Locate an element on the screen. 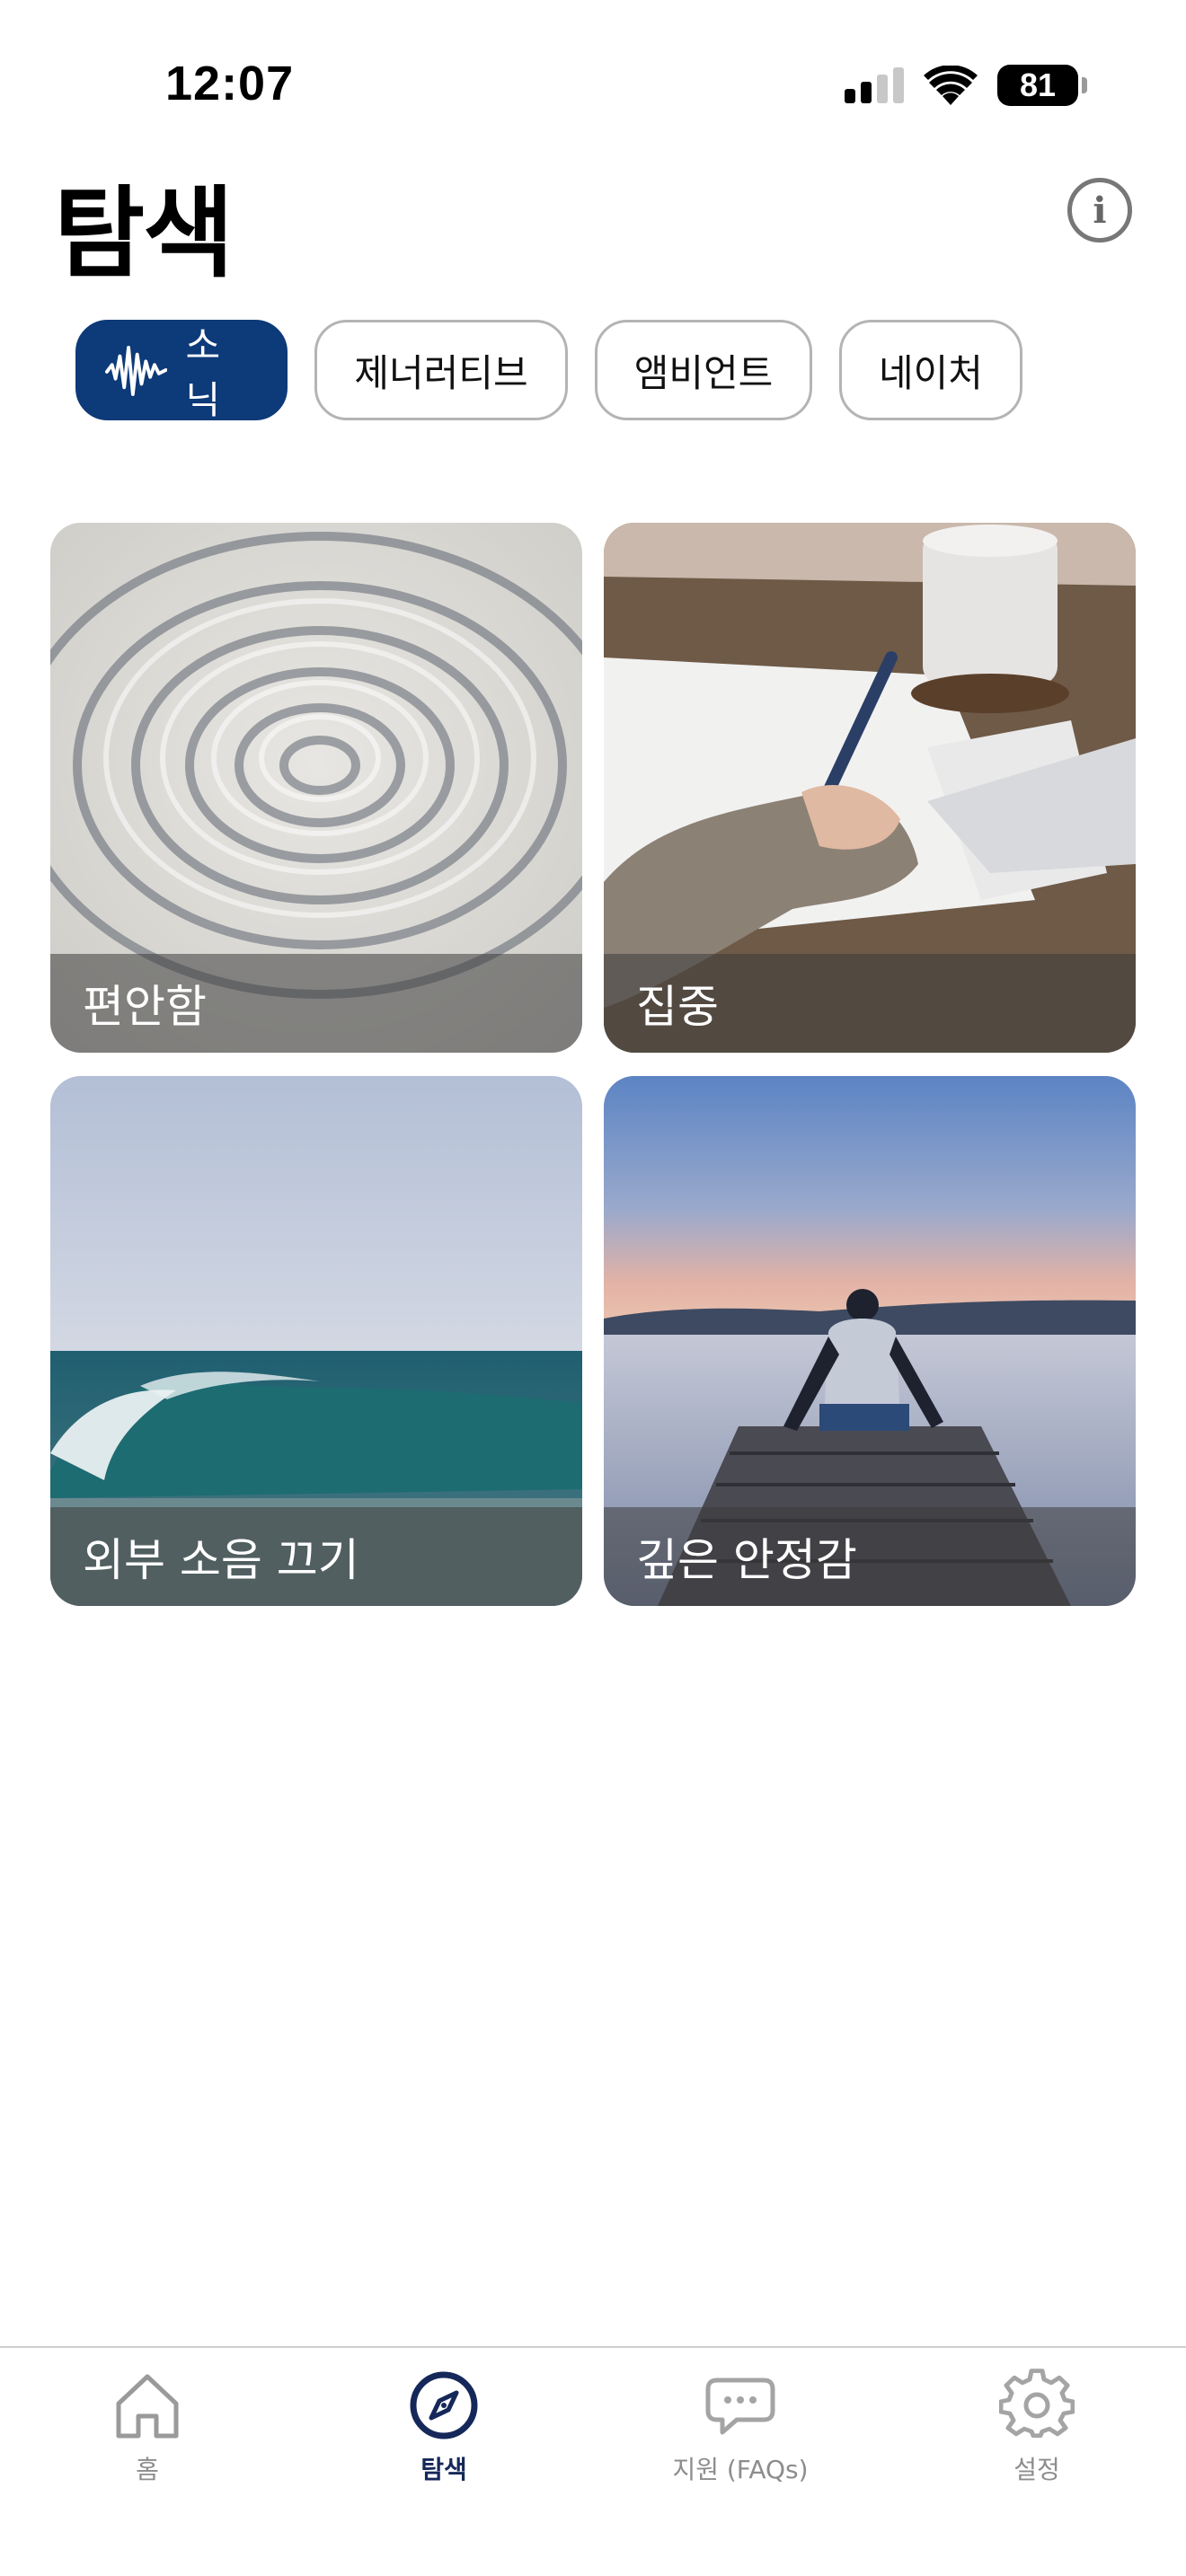 The image size is (1186, 2576). status-time: 12:07 is located at coordinates (230, 83).